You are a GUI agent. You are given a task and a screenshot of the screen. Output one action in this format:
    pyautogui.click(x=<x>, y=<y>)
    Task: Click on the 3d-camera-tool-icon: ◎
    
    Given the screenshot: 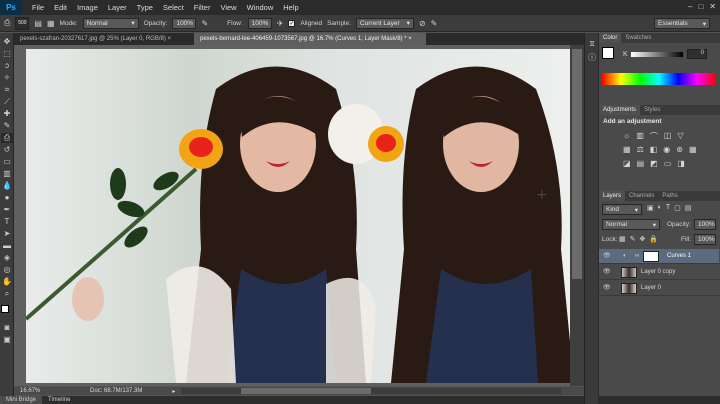 What is the action you would take?
    pyautogui.click(x=7, y=270)
    